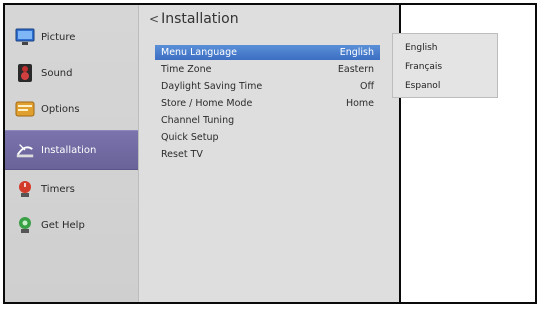  I want to click on sidebar-item-sound: Sound, so click(71, 73).